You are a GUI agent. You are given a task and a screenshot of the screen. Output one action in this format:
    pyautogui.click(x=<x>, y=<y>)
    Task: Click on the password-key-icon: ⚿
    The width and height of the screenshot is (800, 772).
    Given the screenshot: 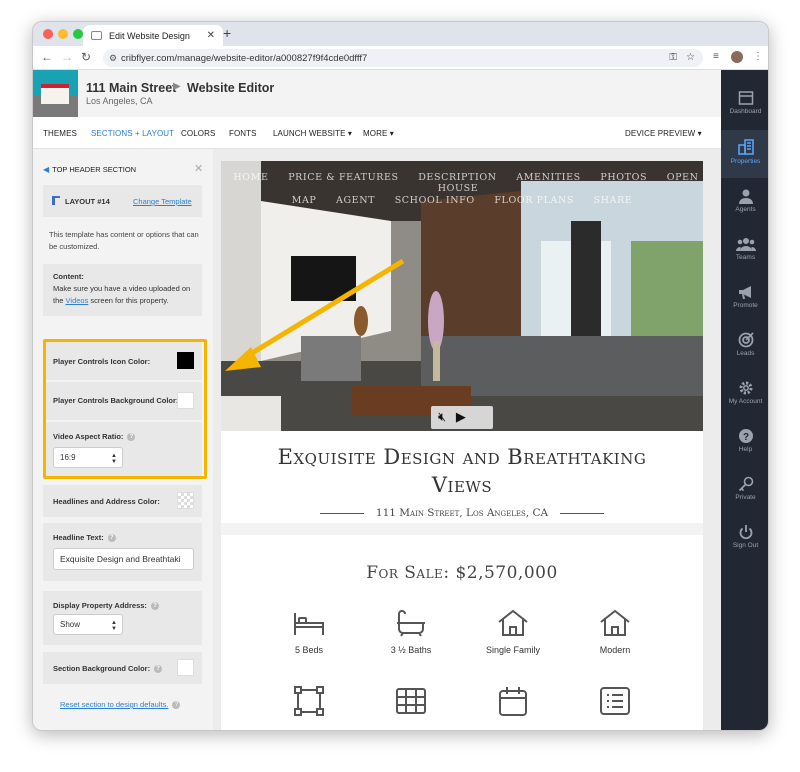 What is the action you would take?
    pyautogui.click(x=673, y=57)
    